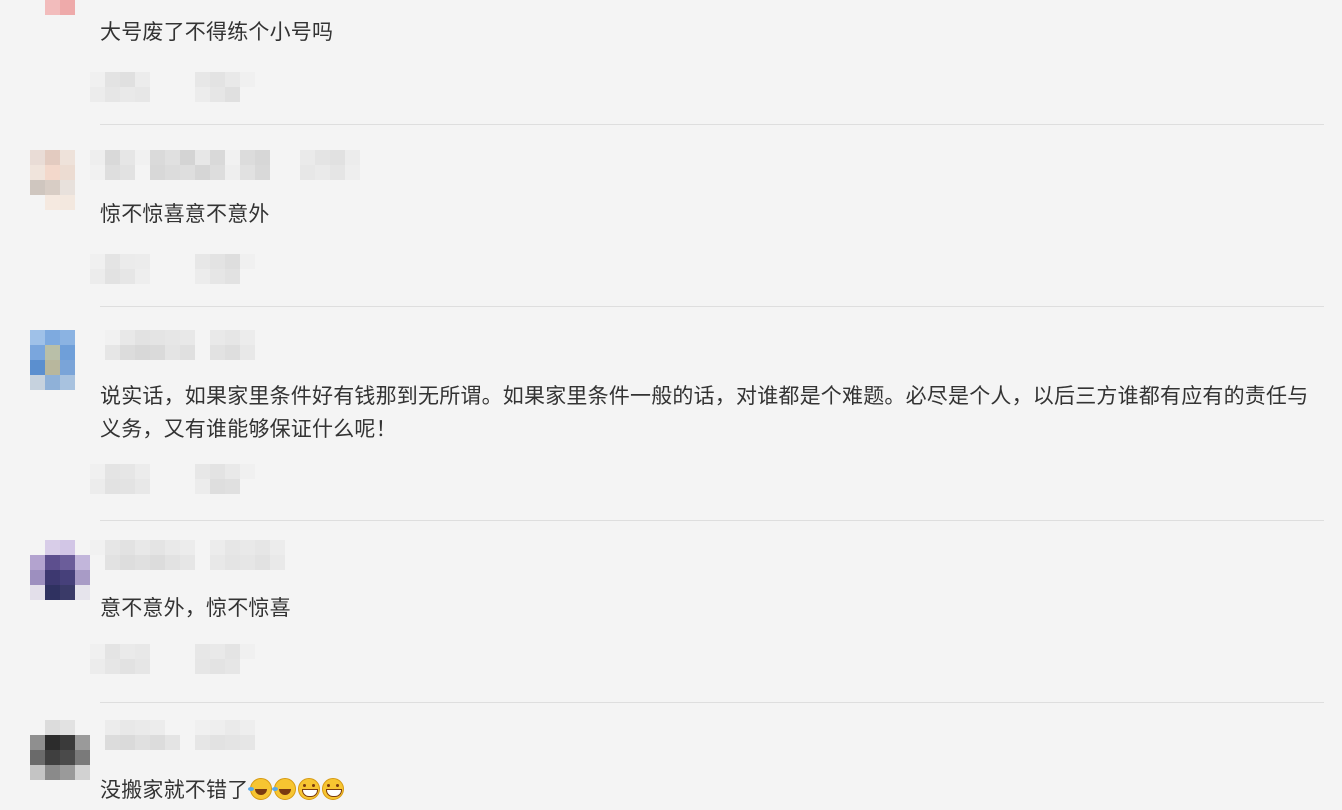 Image resolution: width=1342 pixels, height=810 pixels. What do you see at coordinates (174, 790) in the screenshot?
I see `comment-text-body: 没搬家就不错了` at bounding box center [174, 790].